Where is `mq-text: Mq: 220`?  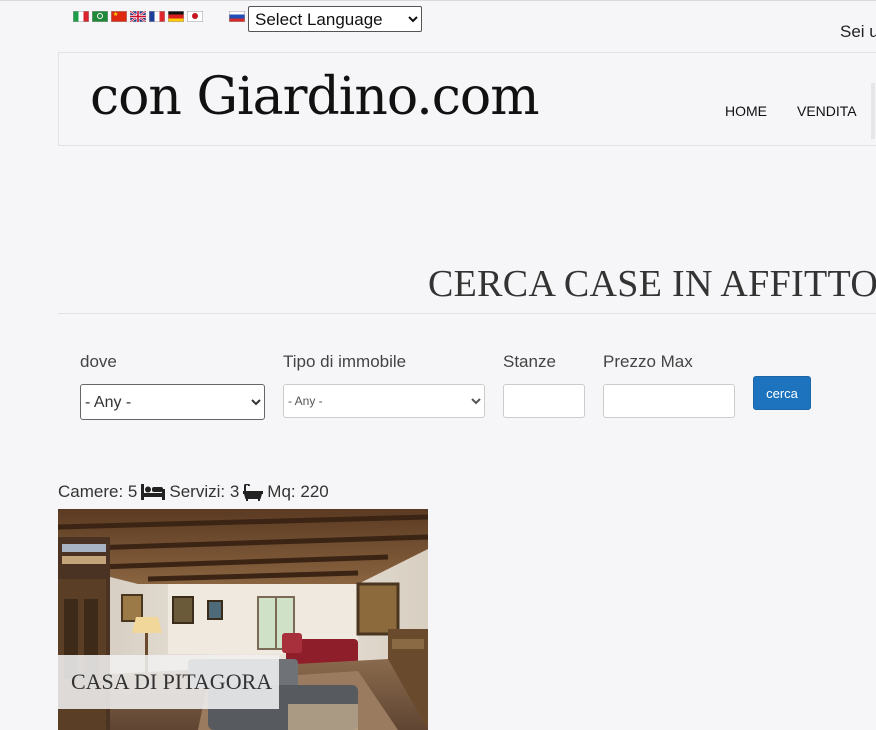
mq-text: Mq: 220 is located at coordinates (298, 491).